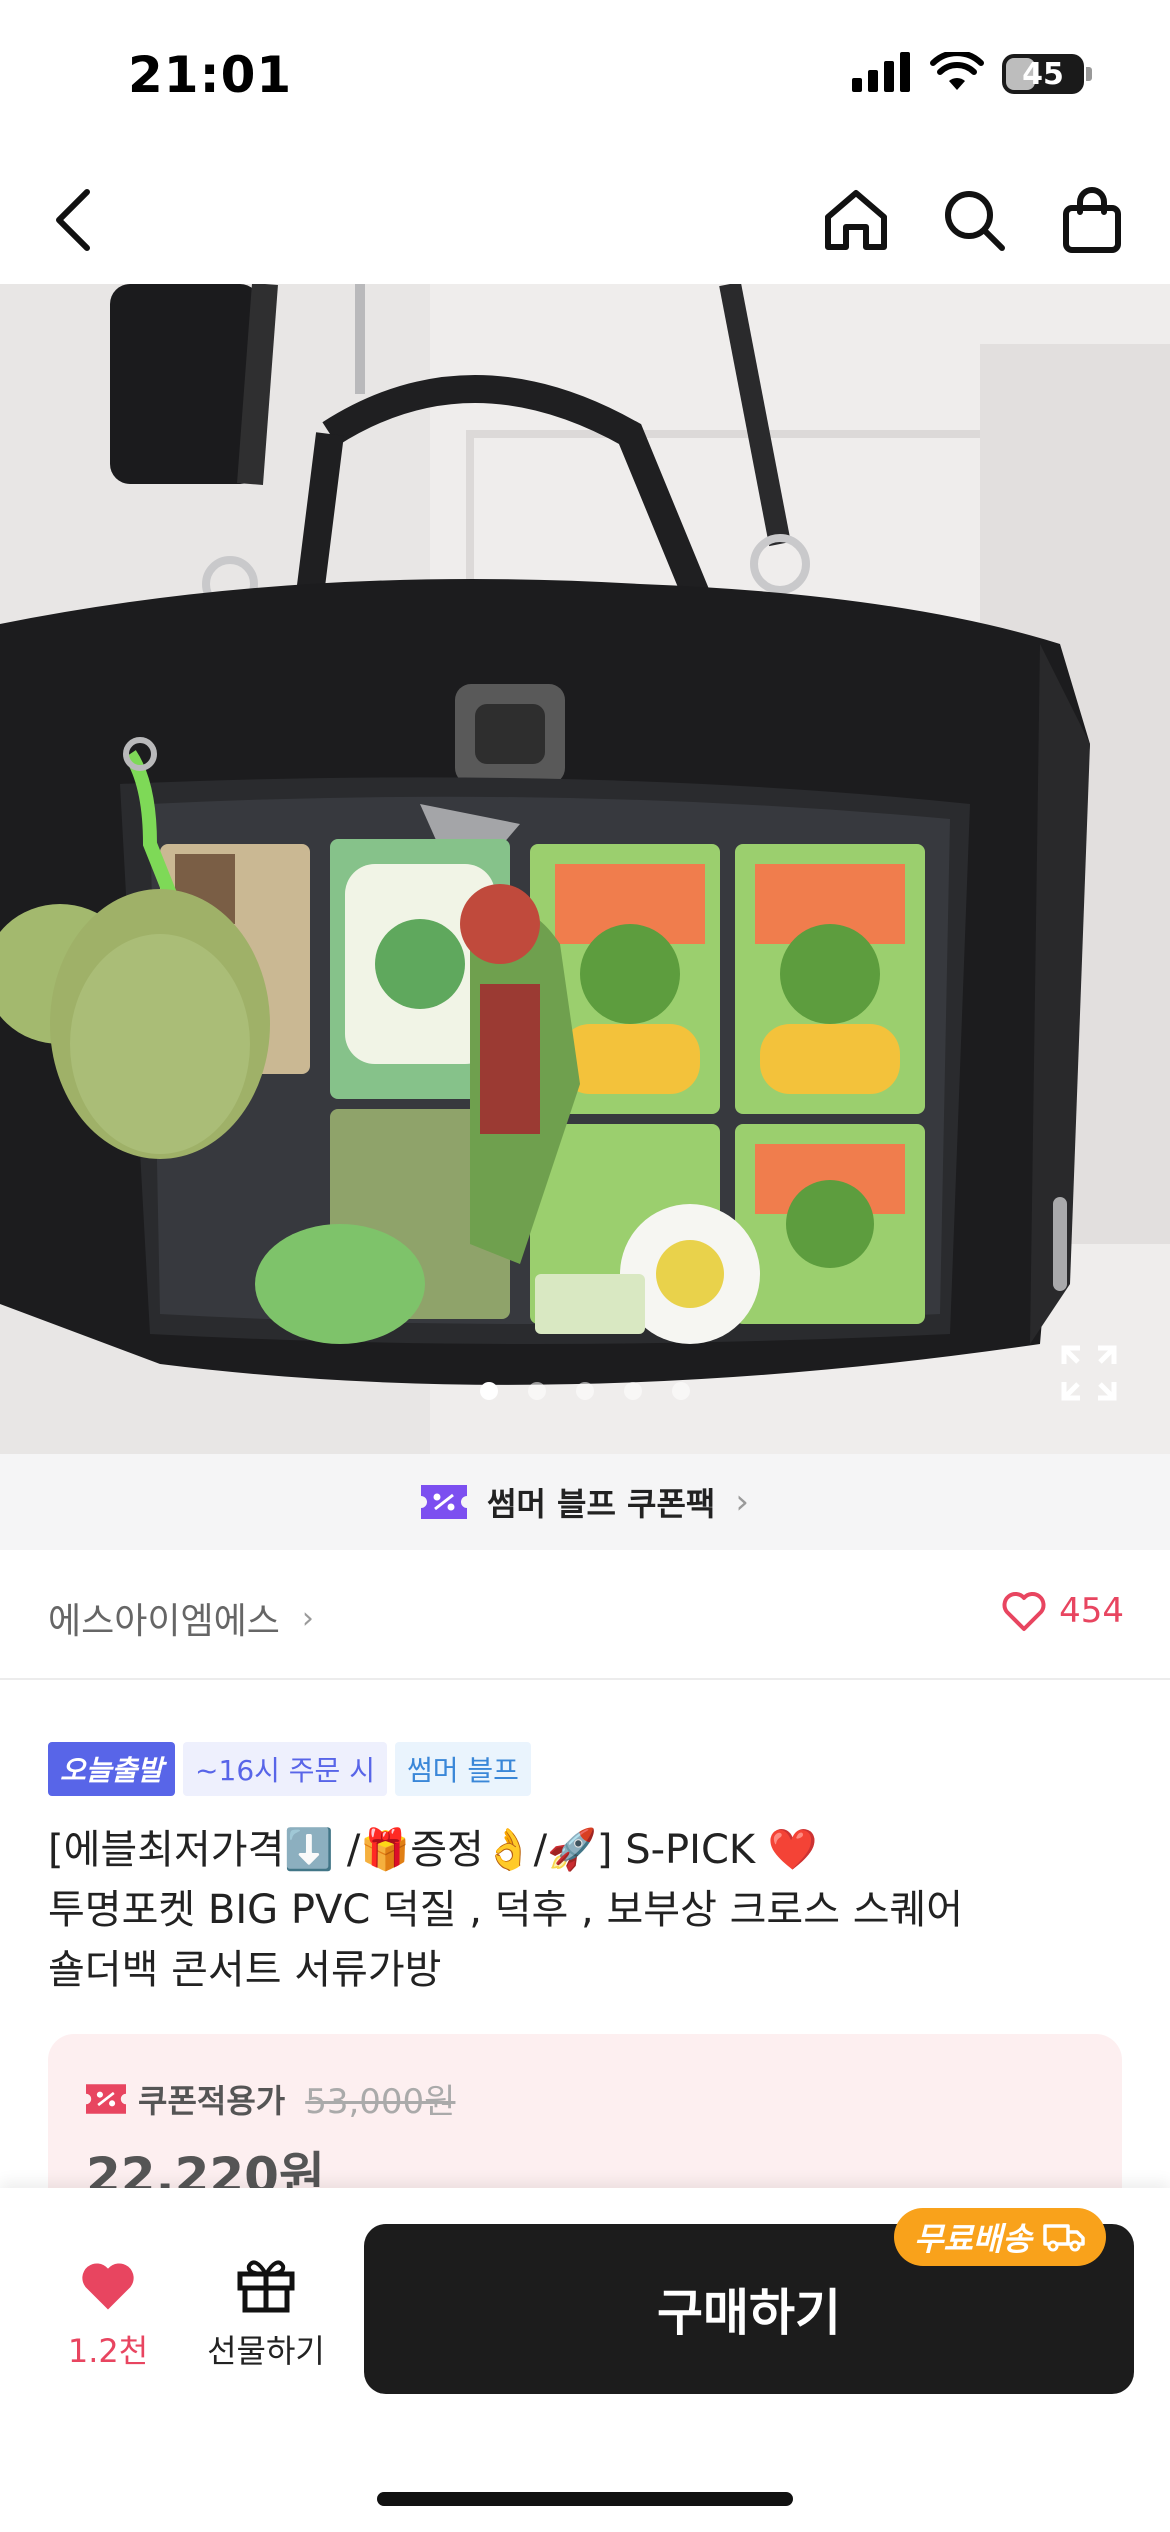  What do you see at coordinates (601, 1504) in the screenshot?
I see `coupon-pack-label: 썸머 블프 쿠폰팩` at bounding box center [601, 1504].